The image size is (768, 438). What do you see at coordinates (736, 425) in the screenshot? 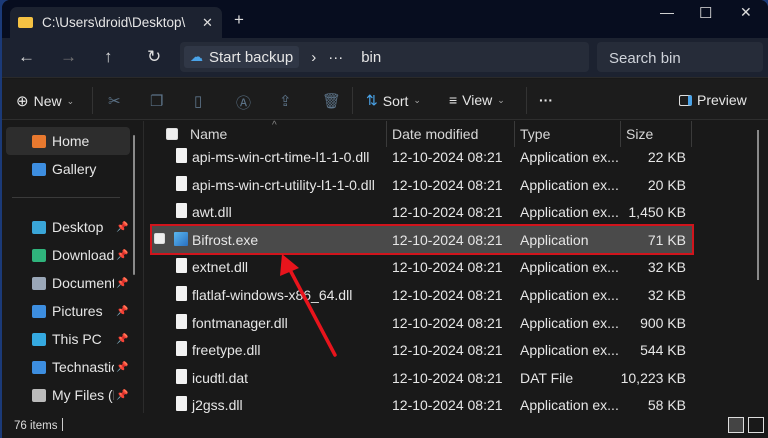
I see `details-view-button` at bounding box center [736, 425].